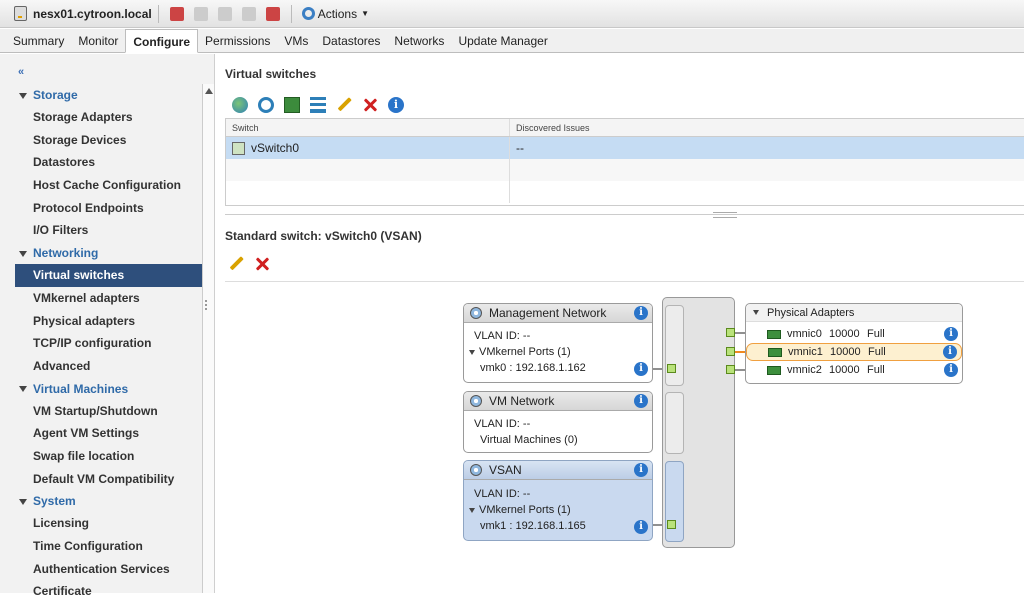 This screenshot has width=1024, height=603. I want to click on tab-networks: Networks, so click(419, 41).